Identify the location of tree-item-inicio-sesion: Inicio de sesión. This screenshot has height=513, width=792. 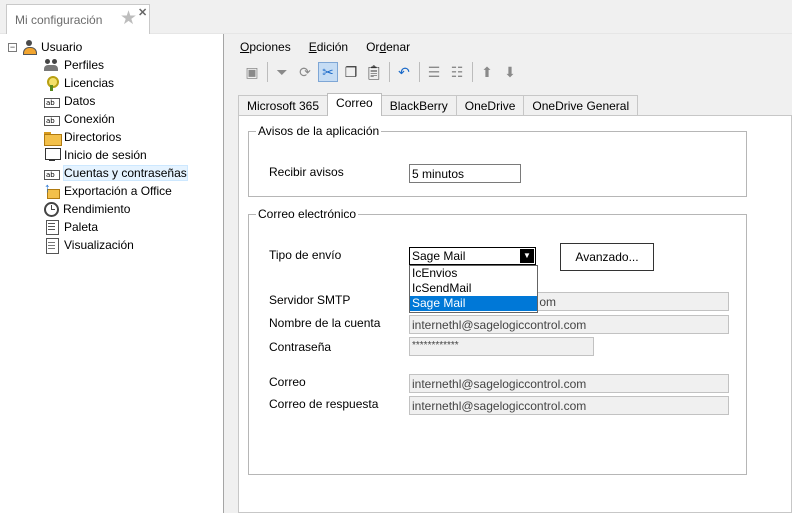
(95, 155).